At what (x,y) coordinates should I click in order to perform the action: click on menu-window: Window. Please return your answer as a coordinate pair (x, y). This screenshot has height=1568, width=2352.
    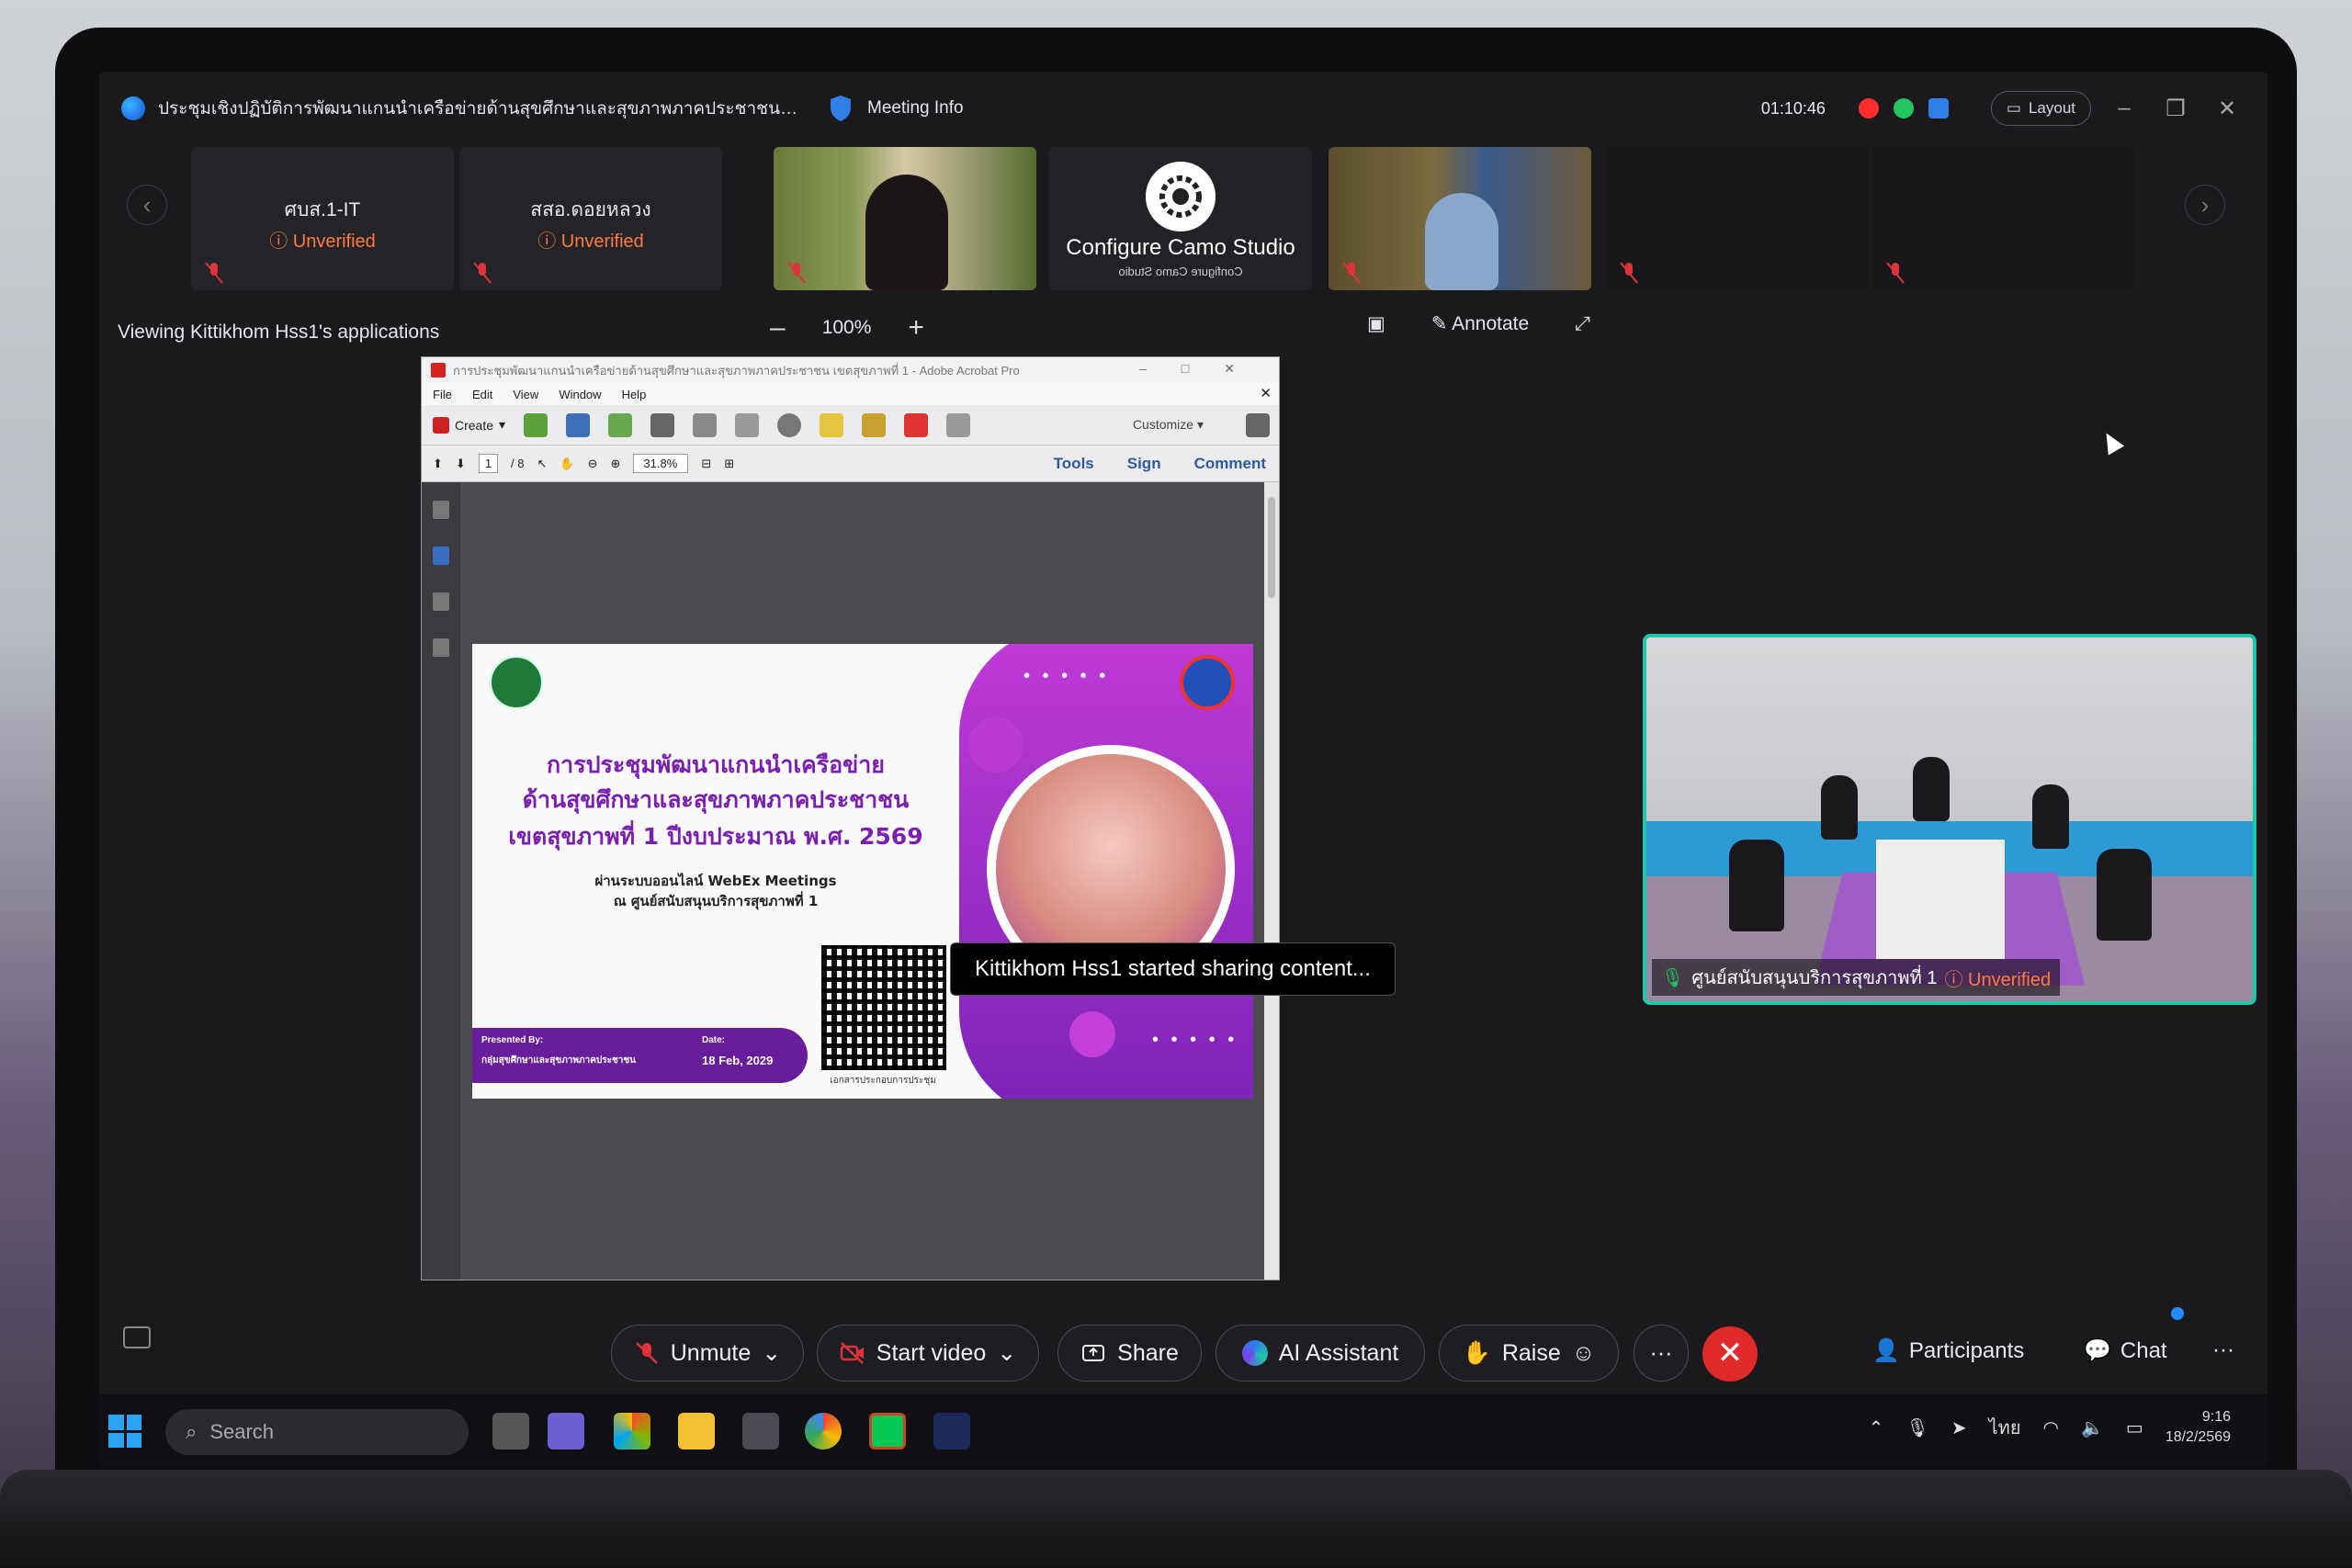
    Looking at the image, I should click on (580, 395).